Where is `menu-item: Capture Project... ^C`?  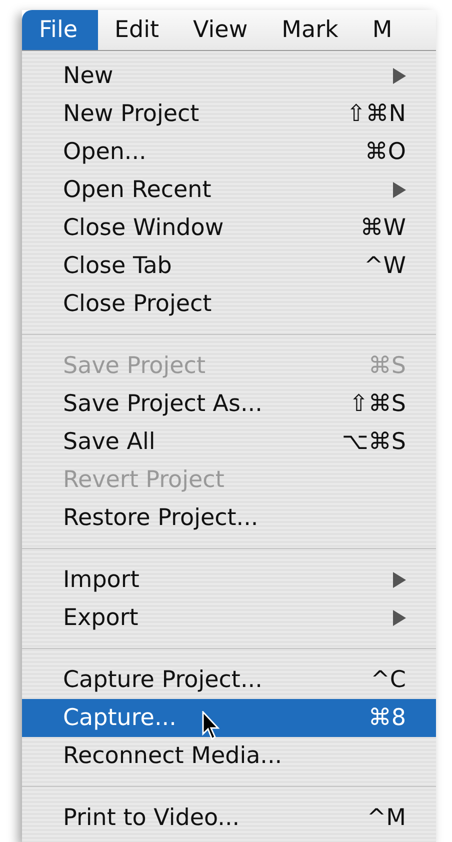 menu-item: Capture Project... ^C is located at coordinates (229, 680).